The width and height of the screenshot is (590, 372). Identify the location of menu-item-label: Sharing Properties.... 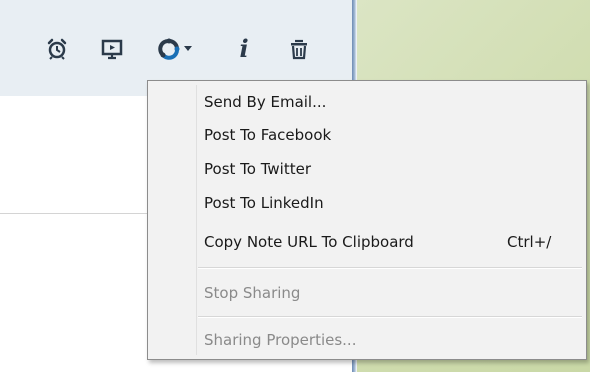
(280, 340).